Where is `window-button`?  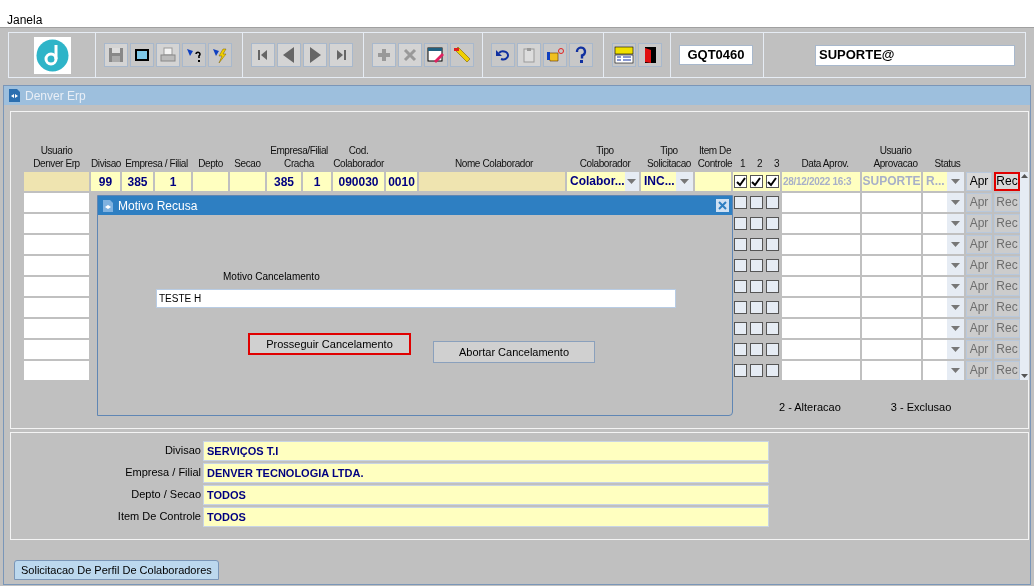
window-button is located at coordinates (142, 55).